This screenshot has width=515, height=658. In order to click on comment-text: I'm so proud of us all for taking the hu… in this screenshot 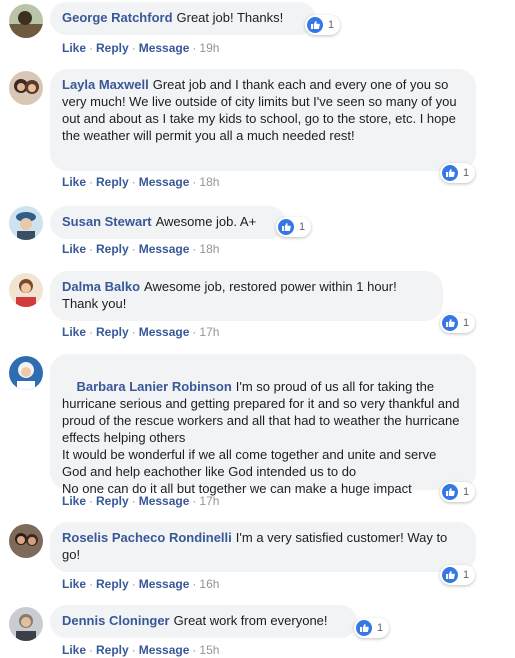, I will do `click(261, 437)`.